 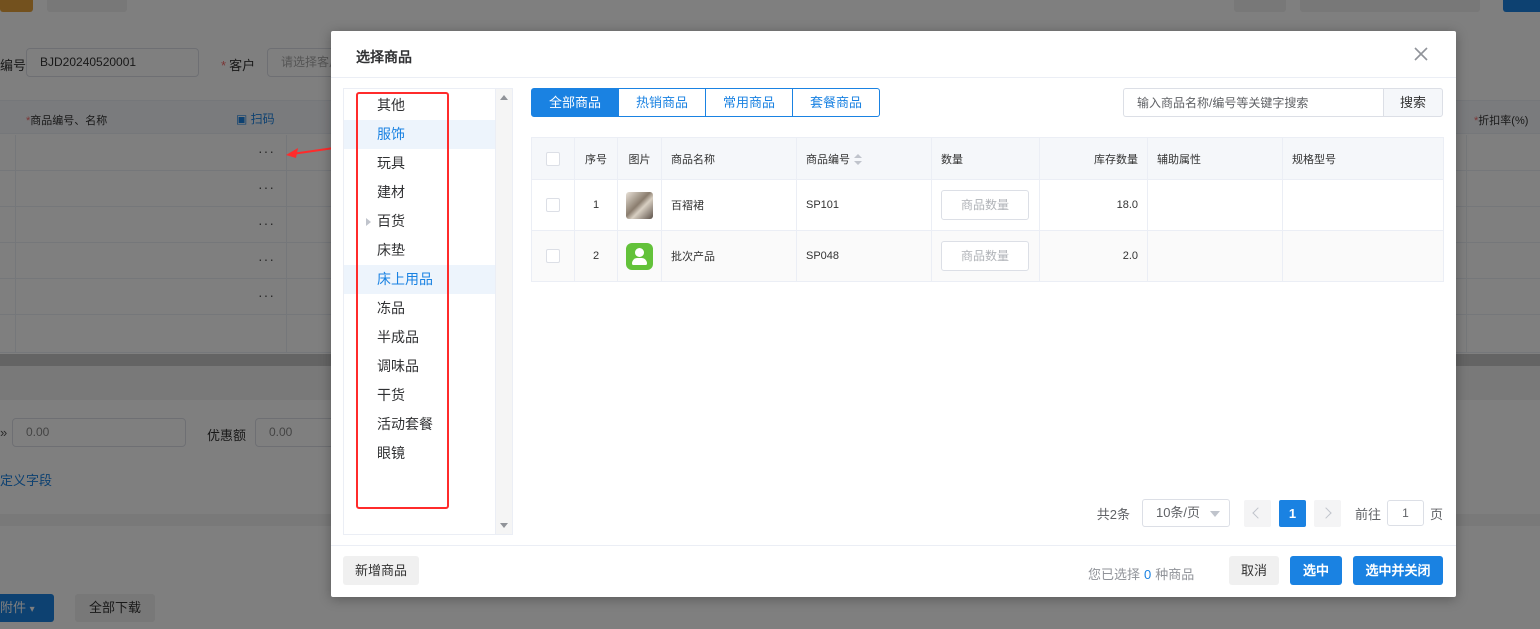 I want to click on goods-tab: 全部商品, so click(x=575, y=102).